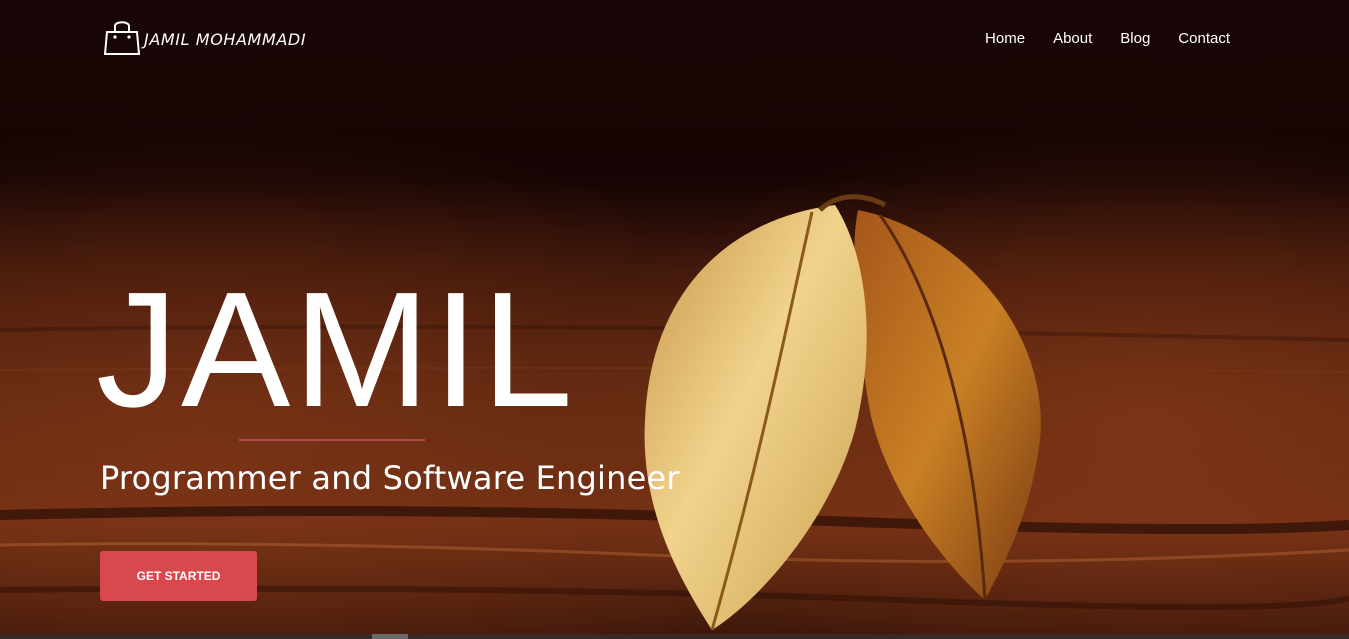  I want to click on main-nav: Home About Blog Contact, so click(1107, 38).